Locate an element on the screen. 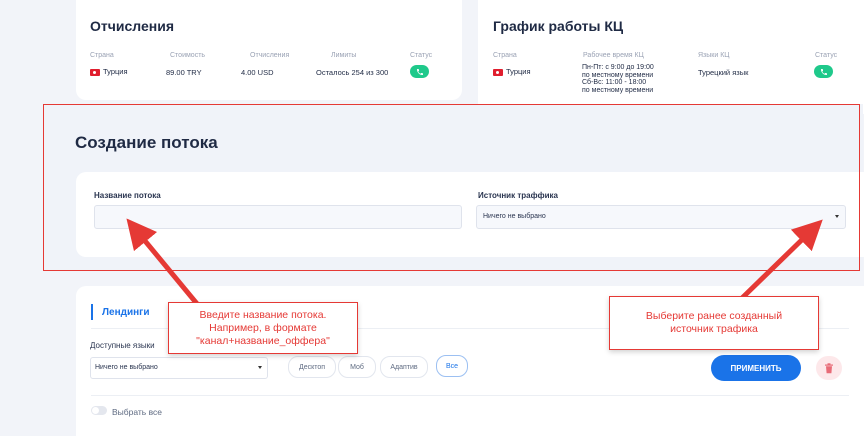 This screenshot has width=864, height=436. langs-value: Ничего не выбрано is located at coordinates (126, 367).